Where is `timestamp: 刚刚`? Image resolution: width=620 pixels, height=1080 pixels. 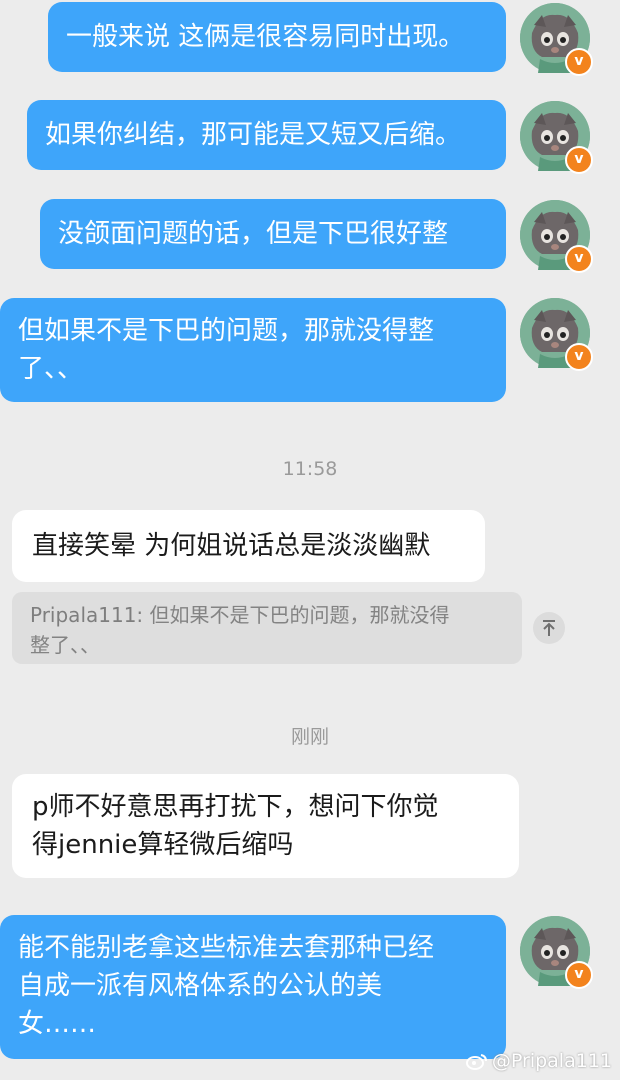
timestamp: 刚刚 is located at coordinates (309, 737).